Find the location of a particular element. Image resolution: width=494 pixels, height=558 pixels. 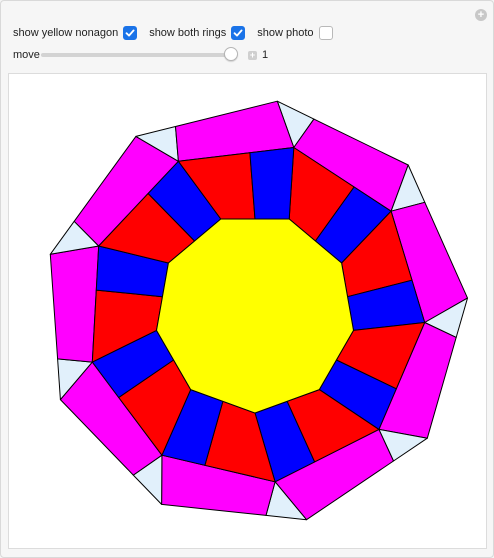

expand-plus-icon: + is located at coordinates (481, 15).